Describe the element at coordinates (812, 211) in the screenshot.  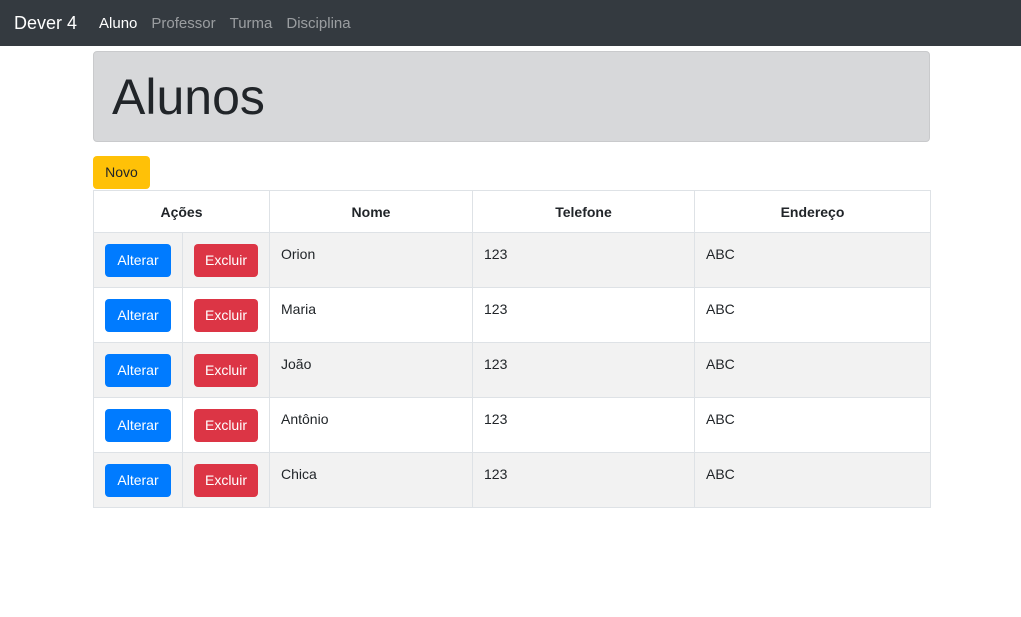
I see `header-endereco: Endereço` at that location.